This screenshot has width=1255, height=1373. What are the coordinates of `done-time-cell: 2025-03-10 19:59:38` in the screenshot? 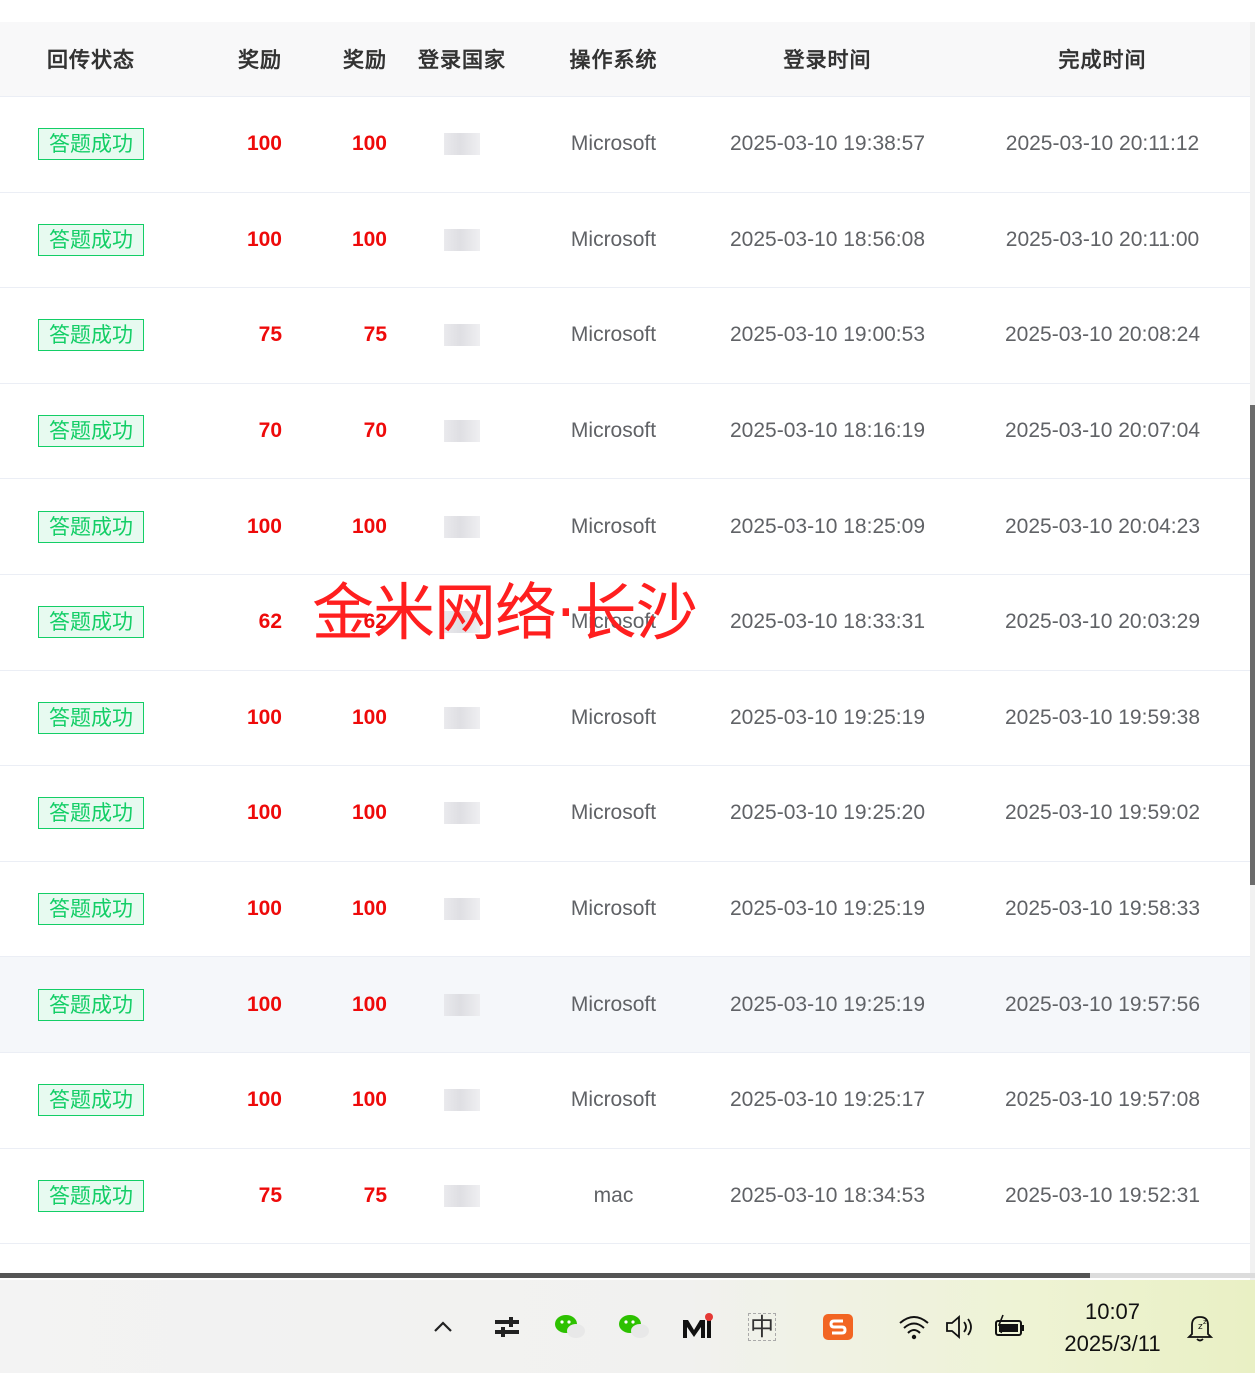 It's located at (1102, 717).